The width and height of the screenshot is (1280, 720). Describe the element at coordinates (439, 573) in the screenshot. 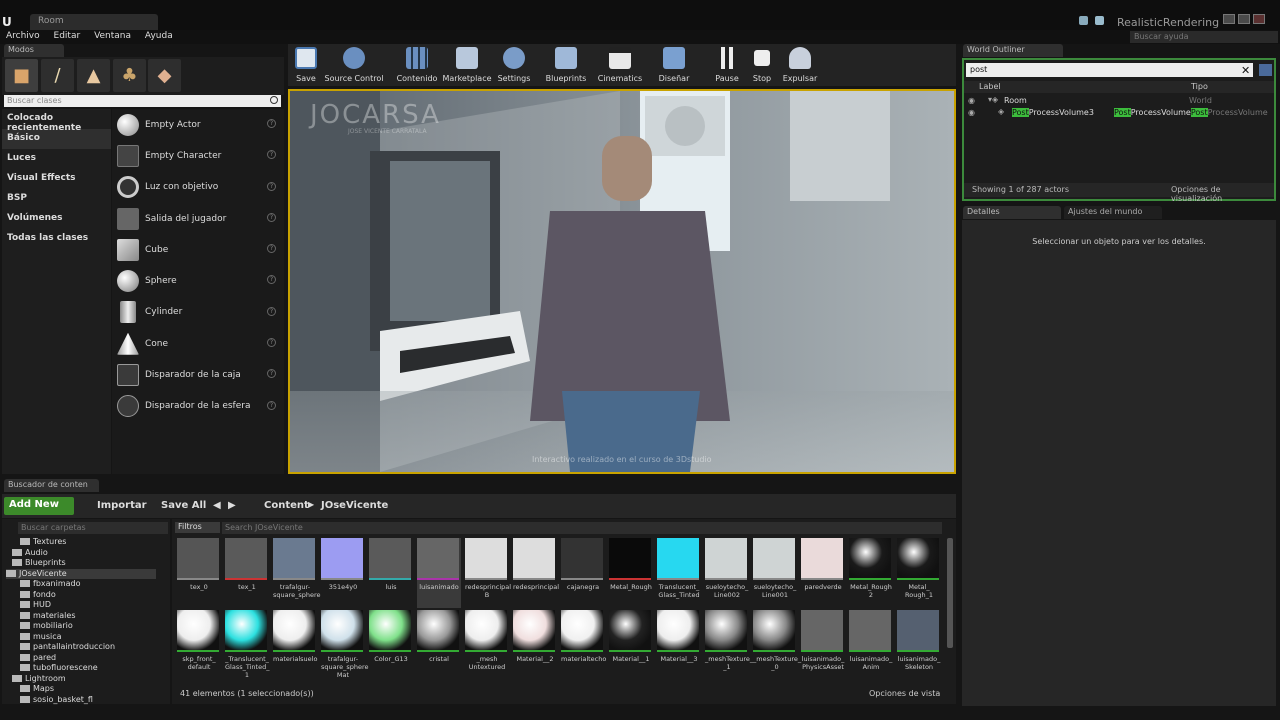

I see `asset-tile: luisanimado` at that location.